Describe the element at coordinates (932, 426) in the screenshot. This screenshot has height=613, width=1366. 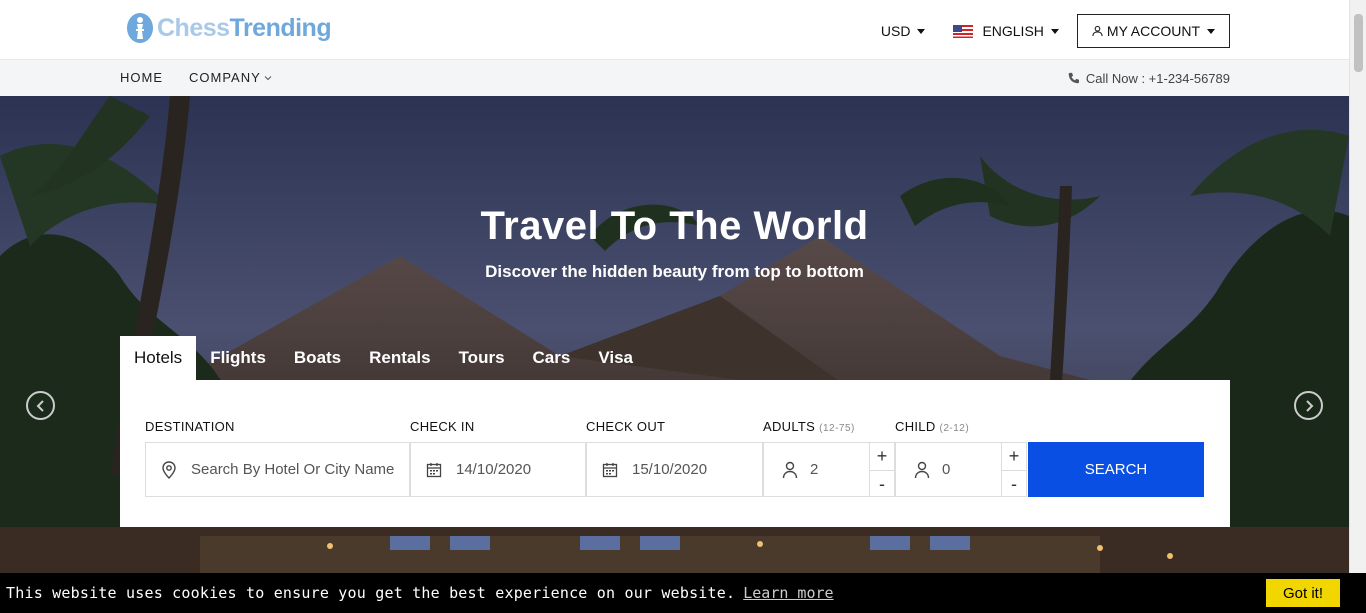
I see `child-label: CHILD (2-12)` at that location.